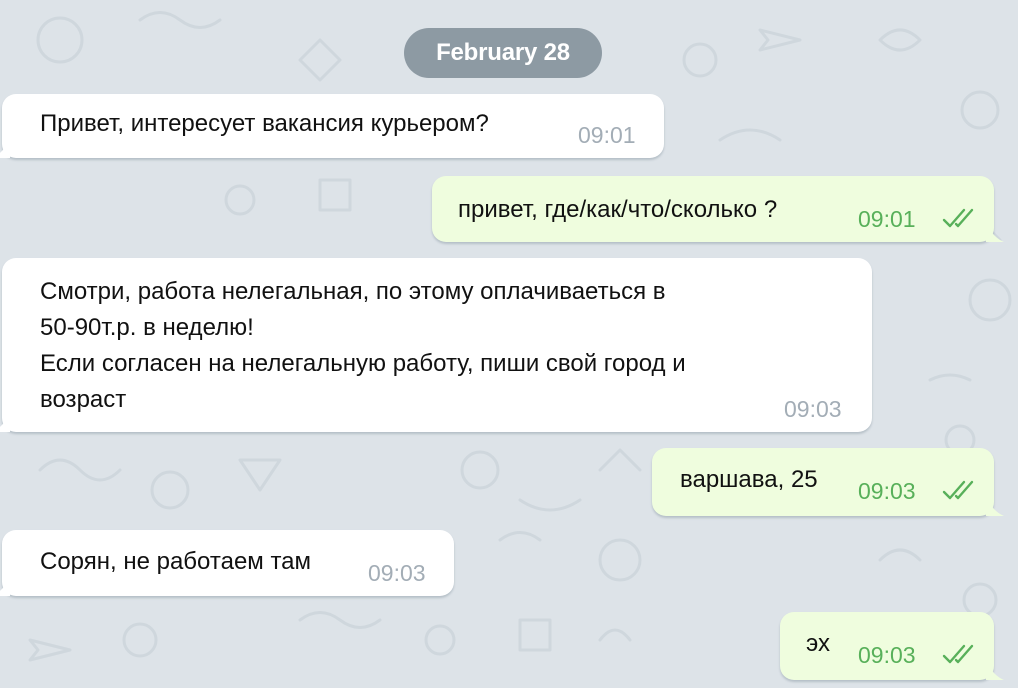 The width and height of the screenshot is (1018, 688). Describe the element at coordinates (818, 643) in the screenshot. I see `message-text: эх` at that location.